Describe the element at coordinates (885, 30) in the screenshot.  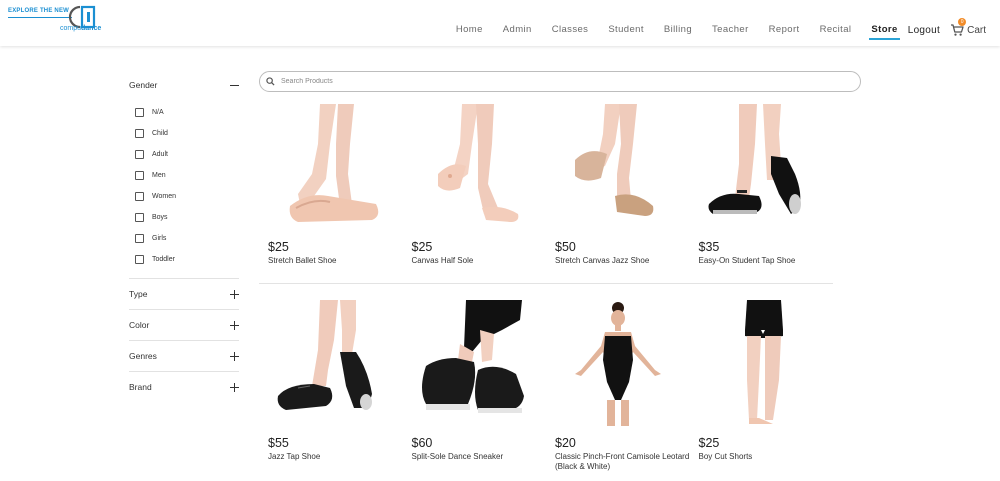
I see `nav-store: Store` at that location.